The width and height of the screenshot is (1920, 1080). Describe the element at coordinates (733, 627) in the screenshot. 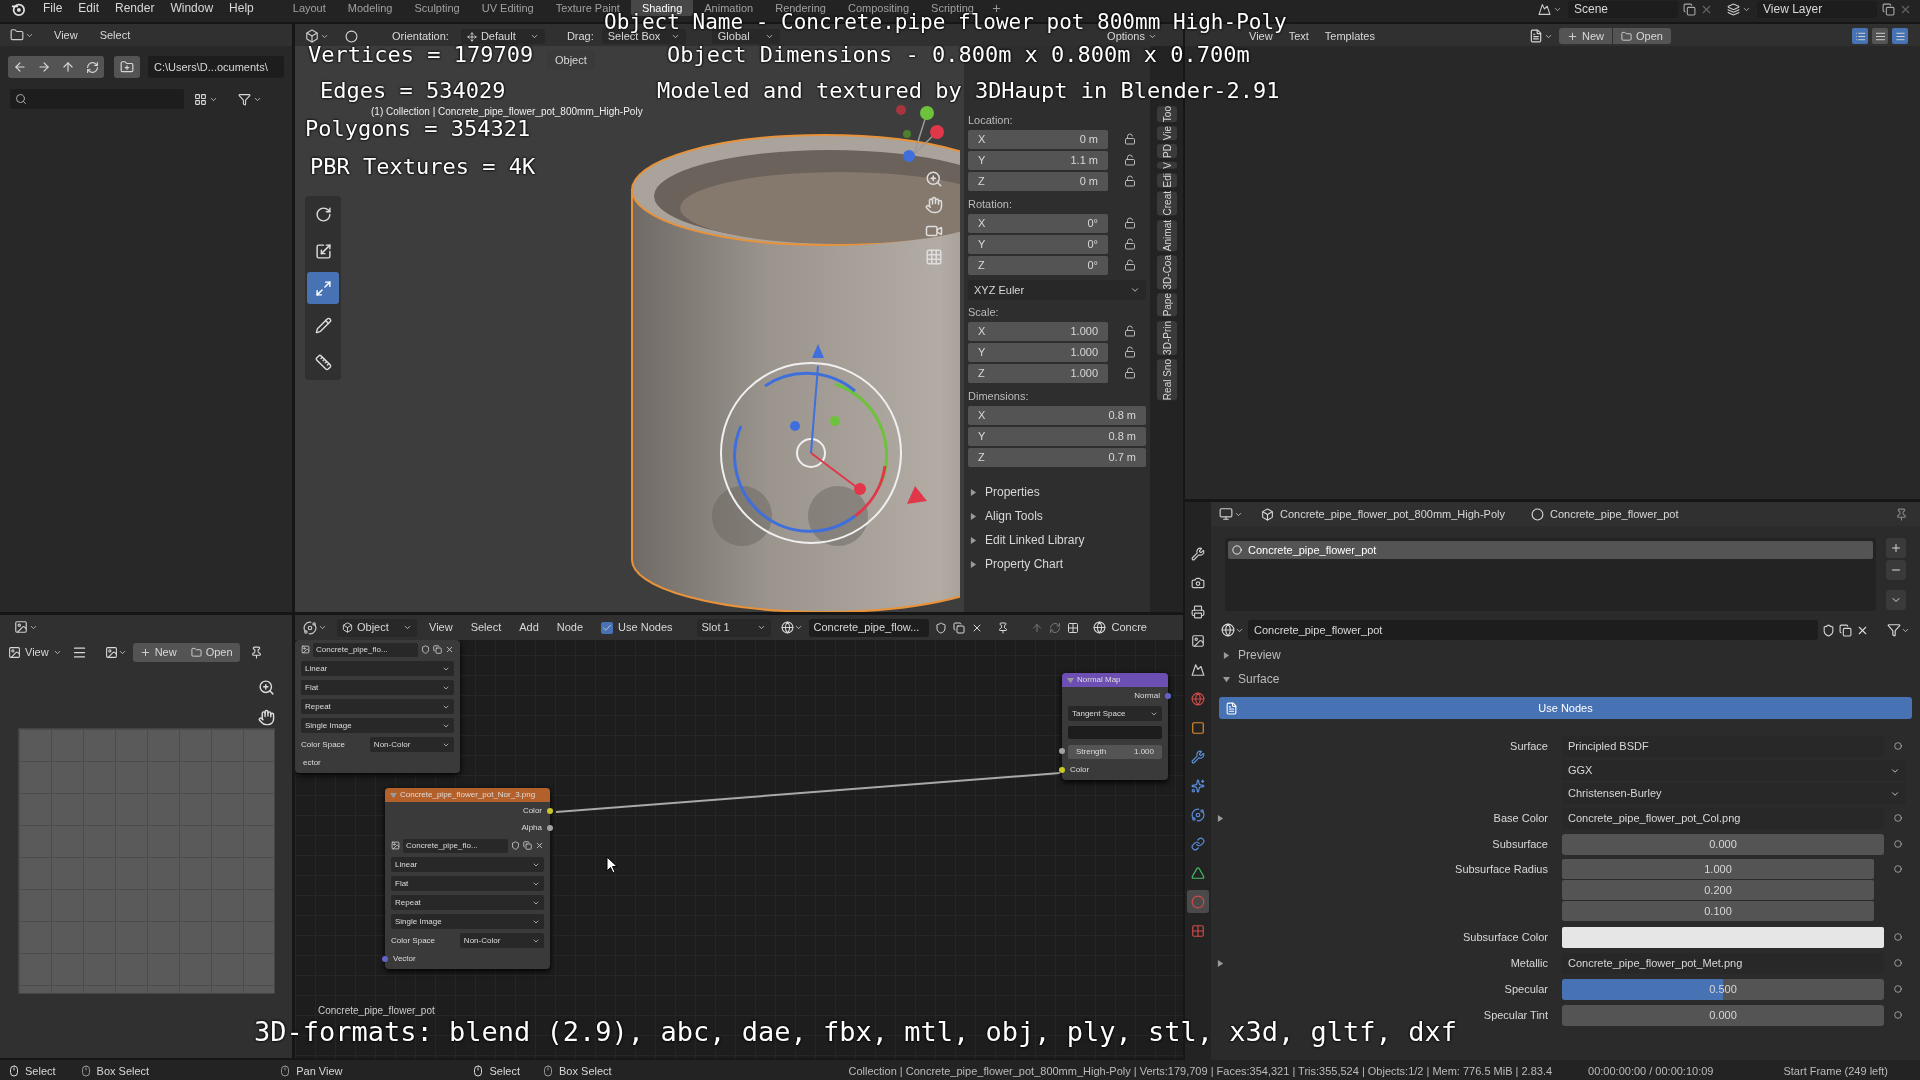

I see `slot-dropdown: Slot 1` at that location.